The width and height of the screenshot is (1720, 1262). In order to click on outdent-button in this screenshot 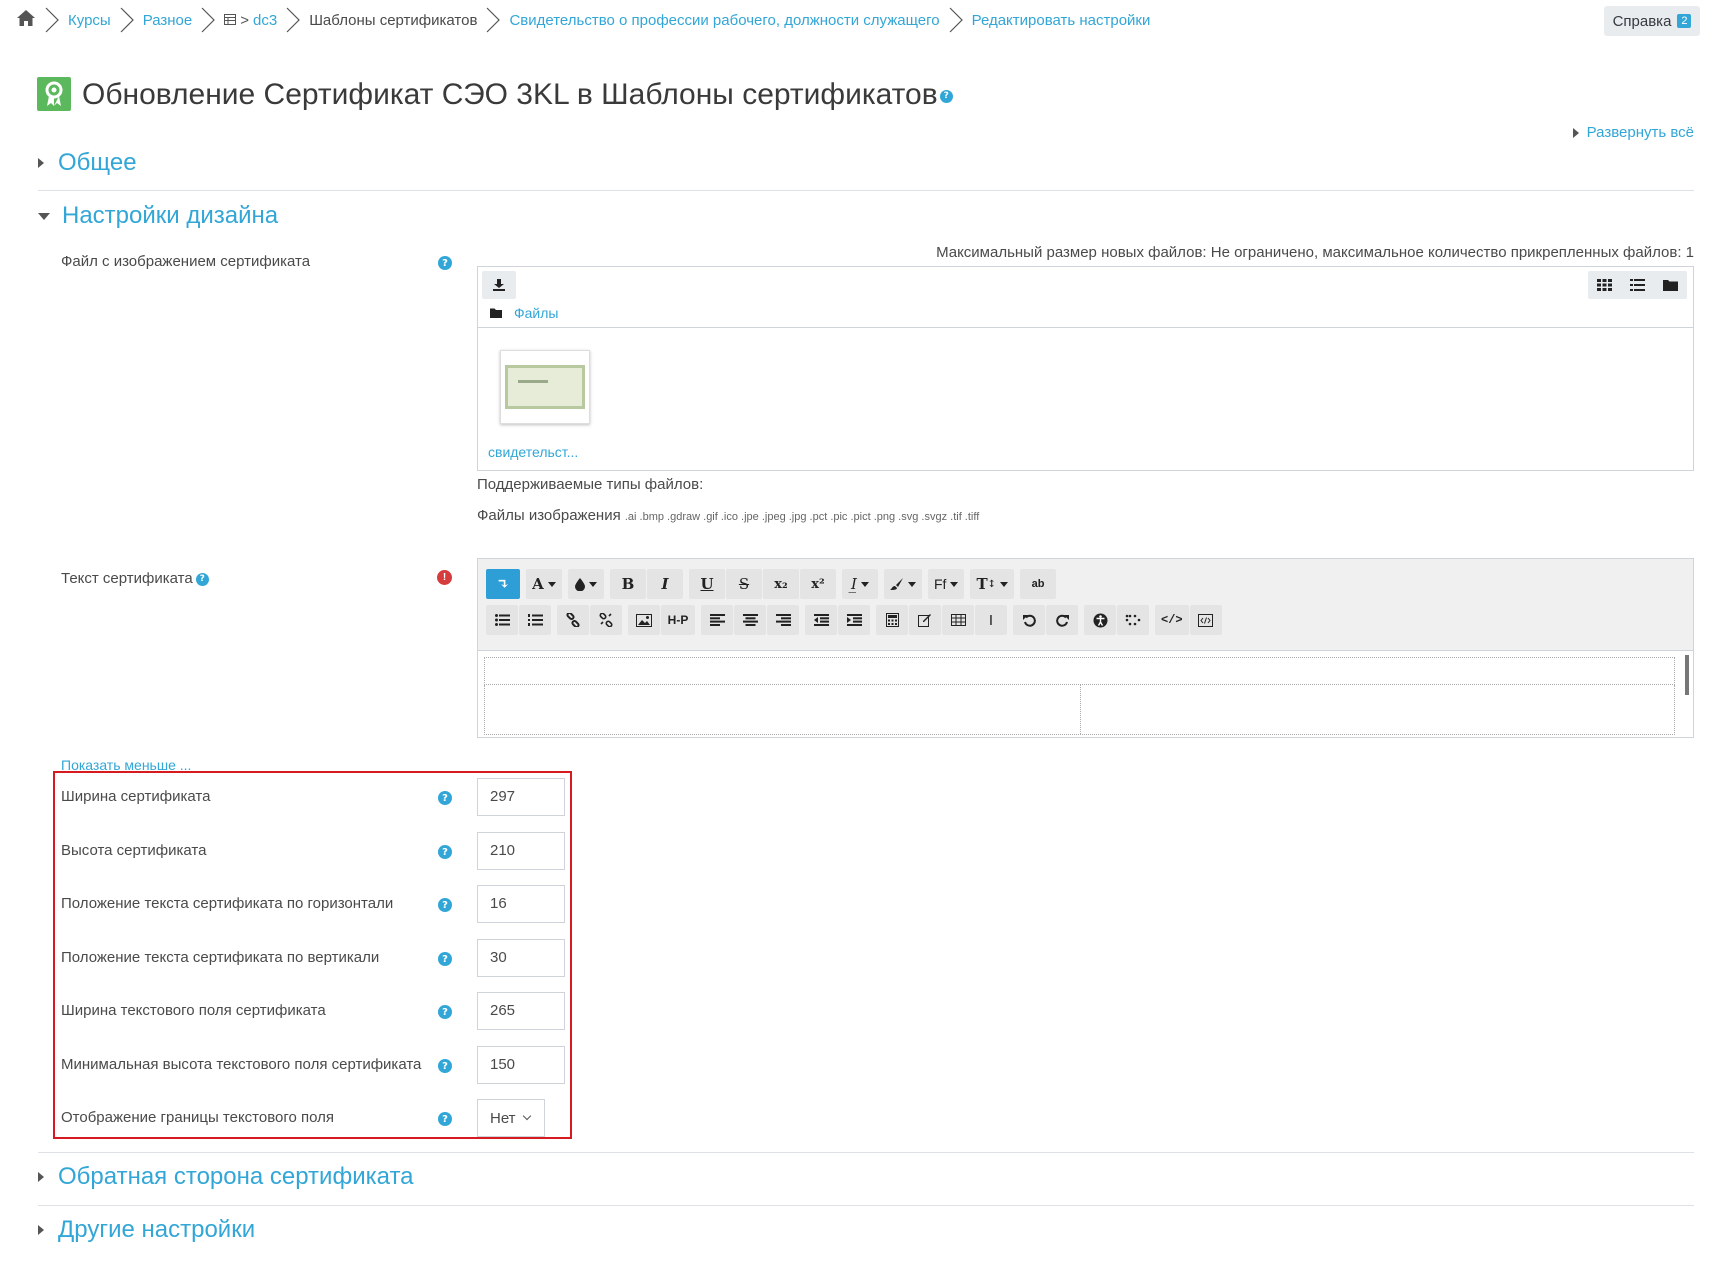, I will do `click(821, 620)`.